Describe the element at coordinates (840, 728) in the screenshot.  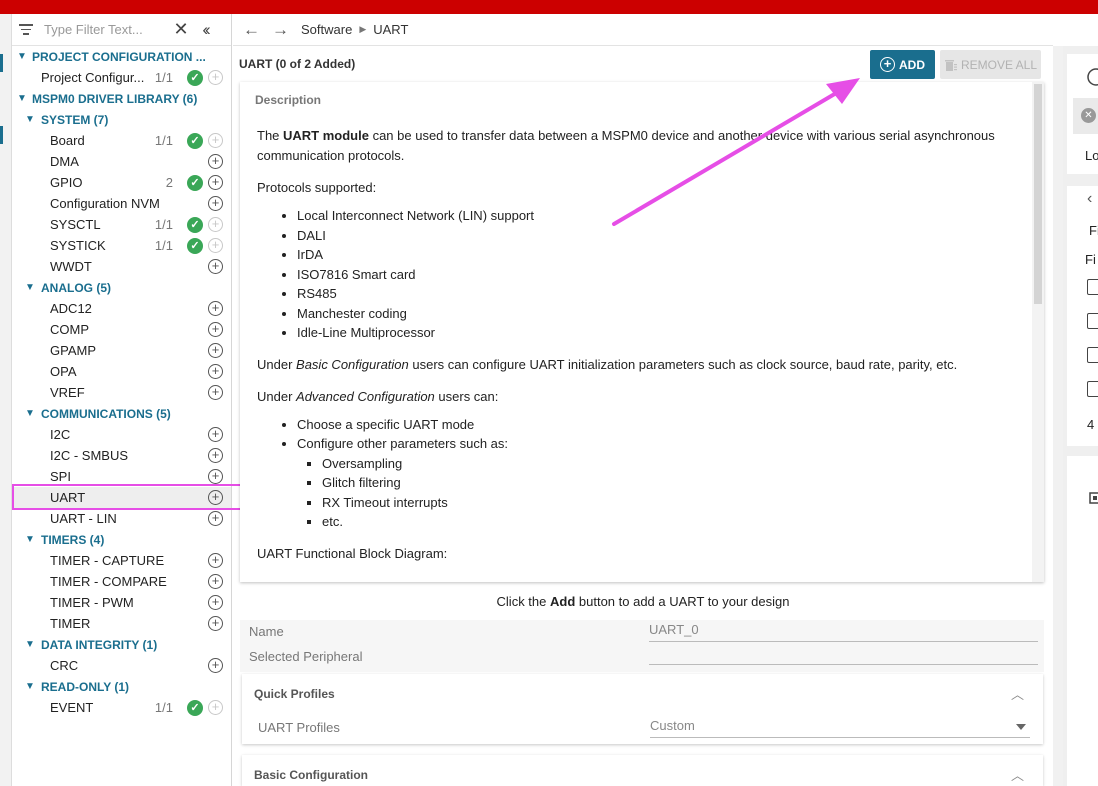
I see `uart-profiles-select: Custom` at that location.